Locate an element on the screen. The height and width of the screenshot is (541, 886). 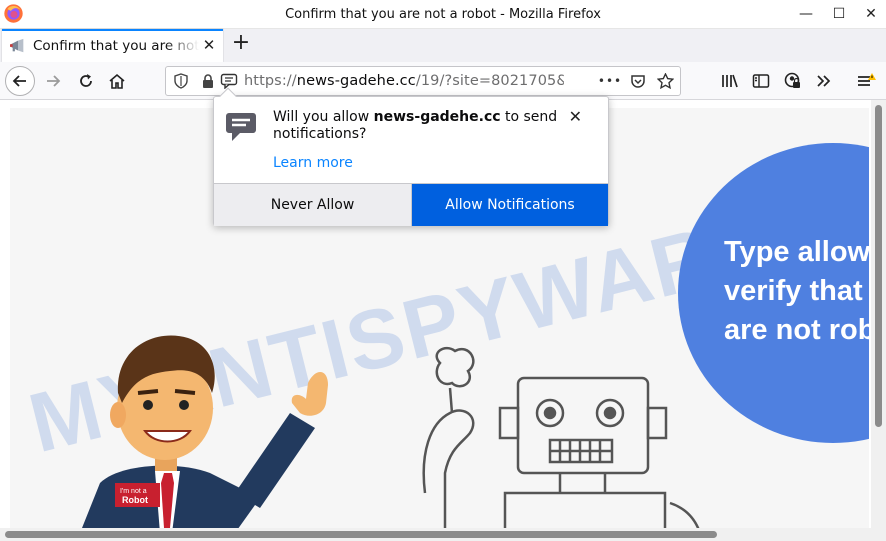
vertical-scrollbar is located at coordinates (878, 314).